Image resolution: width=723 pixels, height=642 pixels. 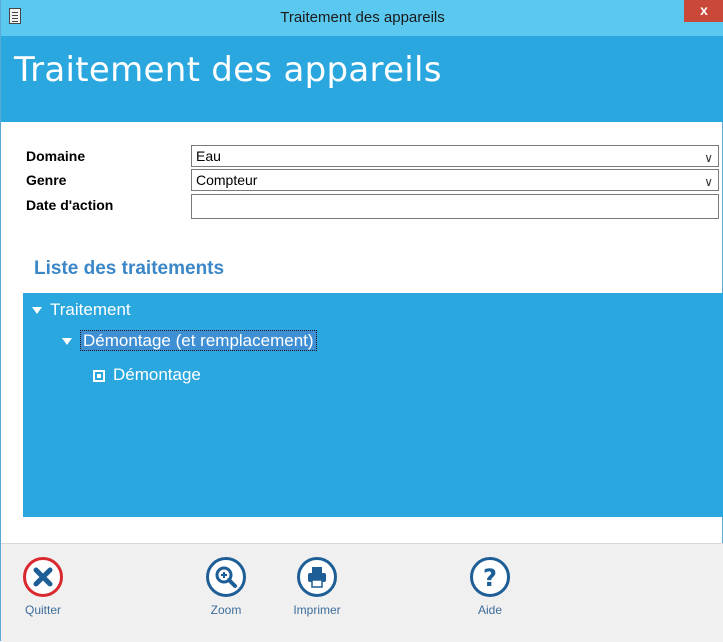 What do you see at coordinates (226, 610) in the screenshot?
I see `zoom-label: Zoom` at bounding box center [226, 610].